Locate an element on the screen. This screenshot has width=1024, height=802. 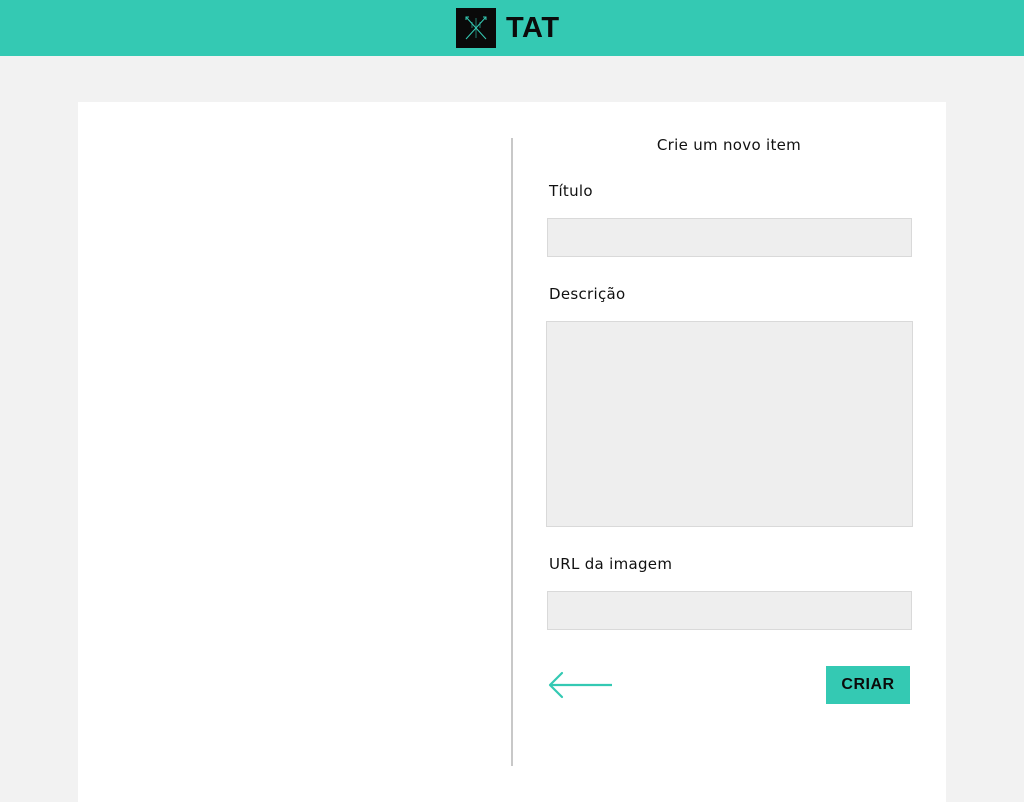
arrow-left-icon is located at coordinates (580, 685).